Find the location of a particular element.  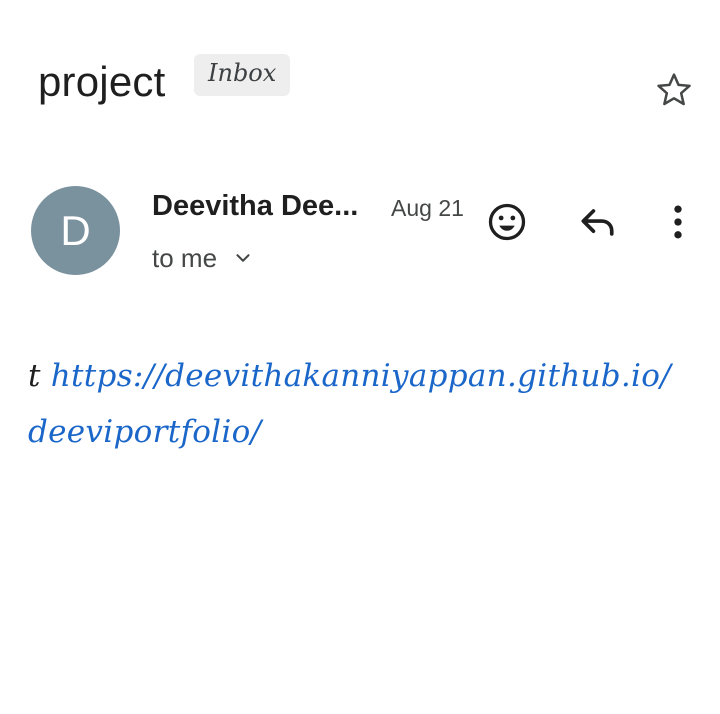

inbox-label-chip: Inbox is located at coordinates (242, 75).